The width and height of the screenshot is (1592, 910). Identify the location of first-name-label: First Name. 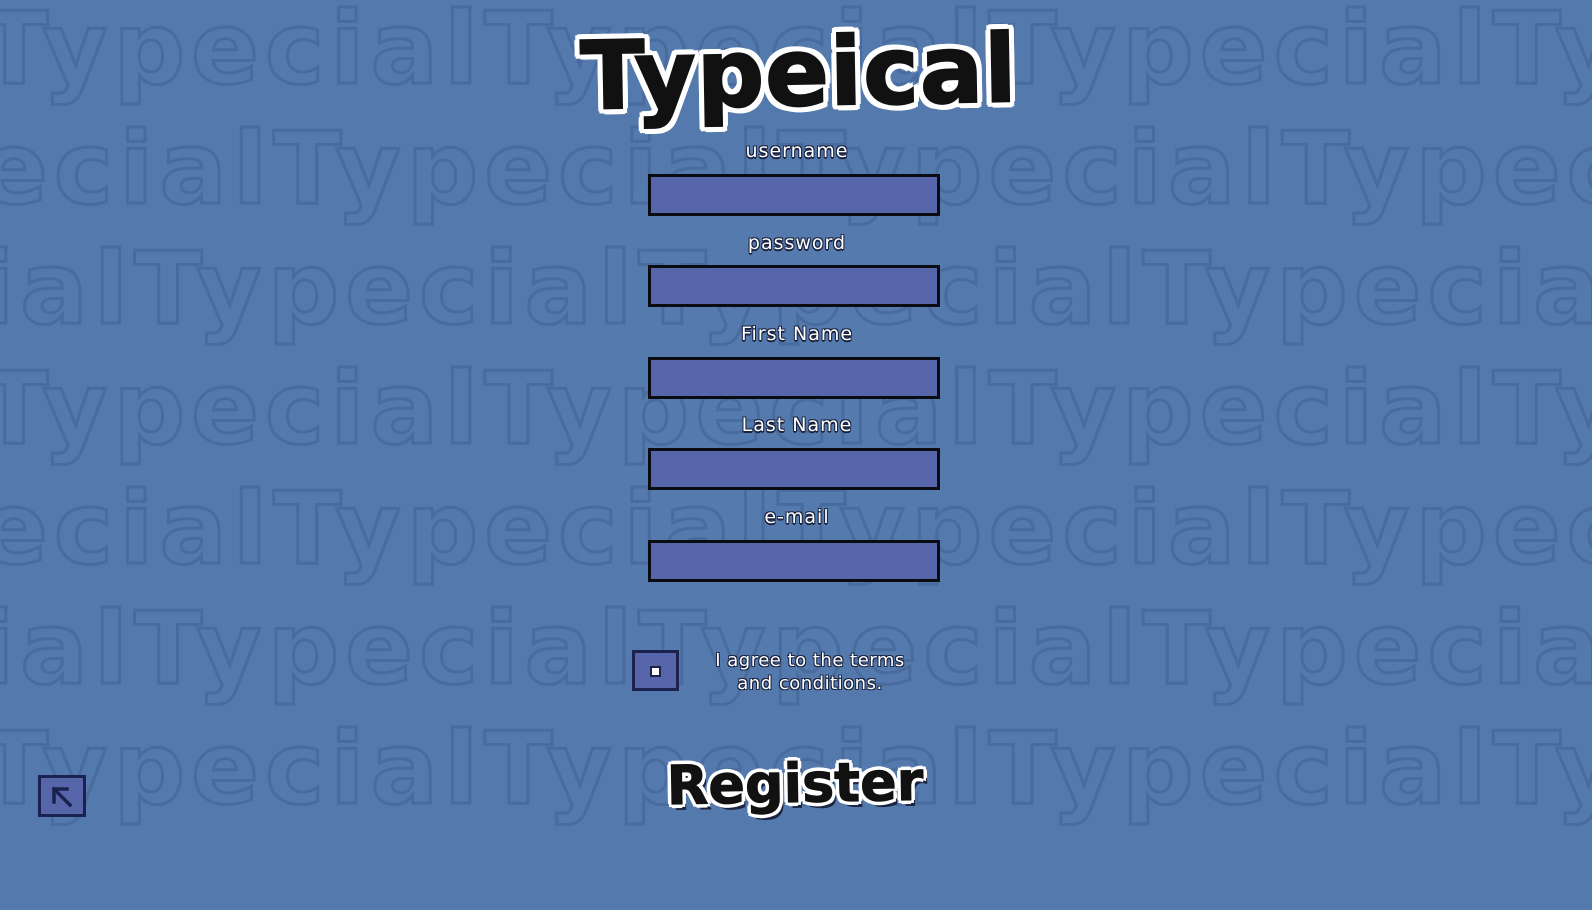
(797, 334).